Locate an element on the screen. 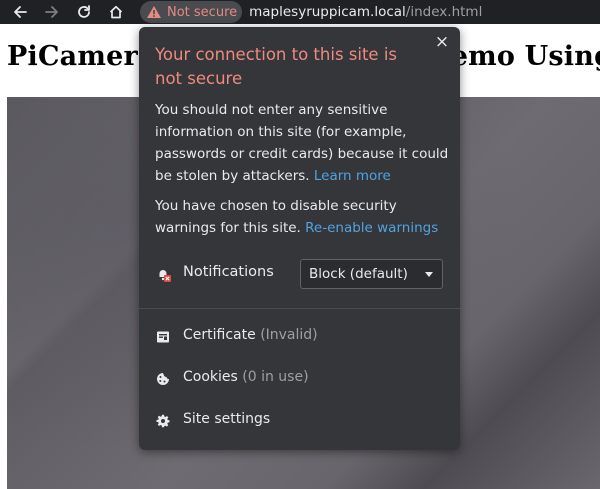  security-label: Not secure is located at coordinates (202, 12).